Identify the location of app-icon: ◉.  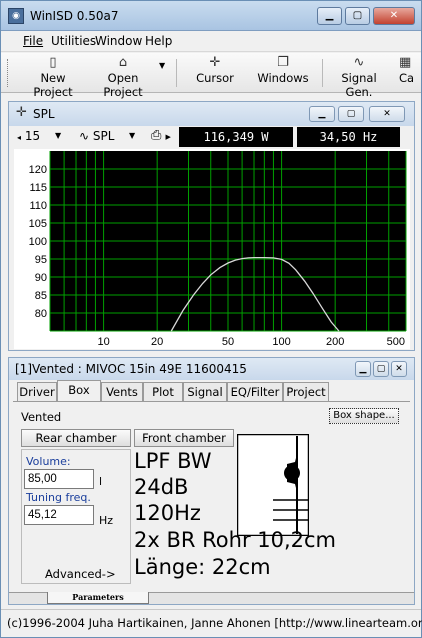
(16, 16).